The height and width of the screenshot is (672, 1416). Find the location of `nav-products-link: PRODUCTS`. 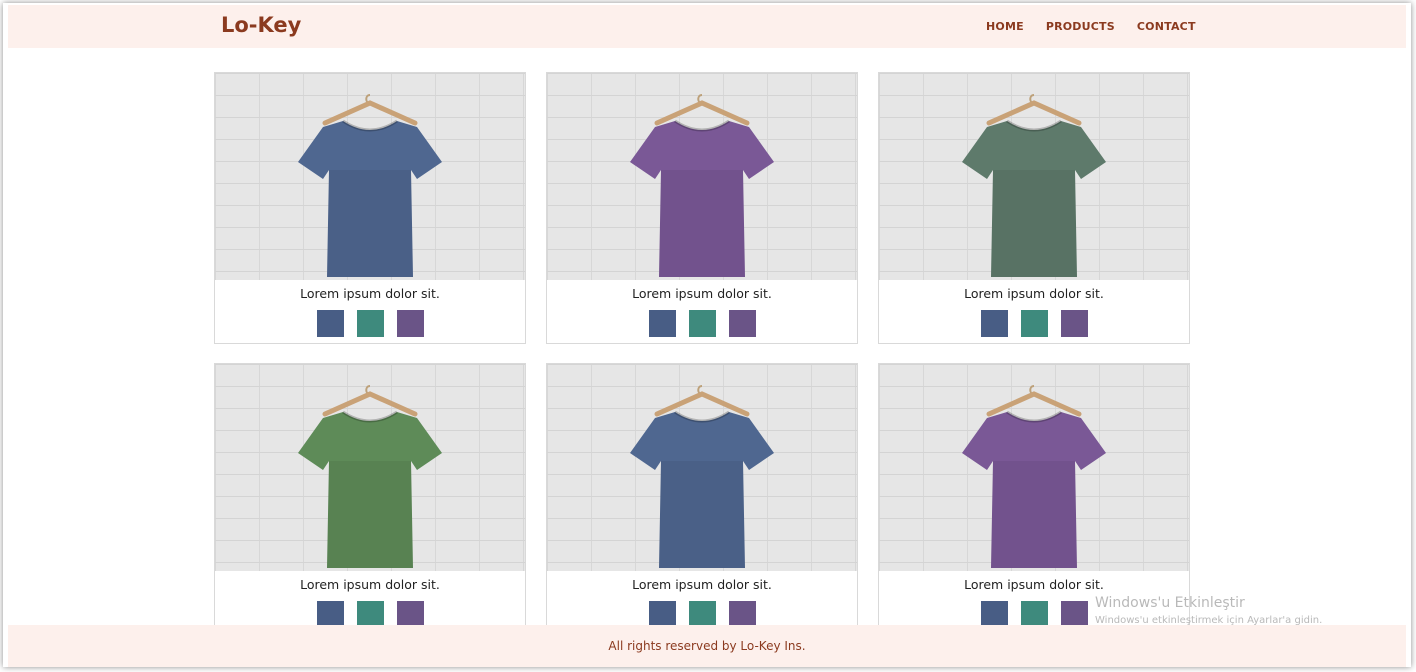

nav-products-link: PRODUCTS is located at coordinates (1080, 26).